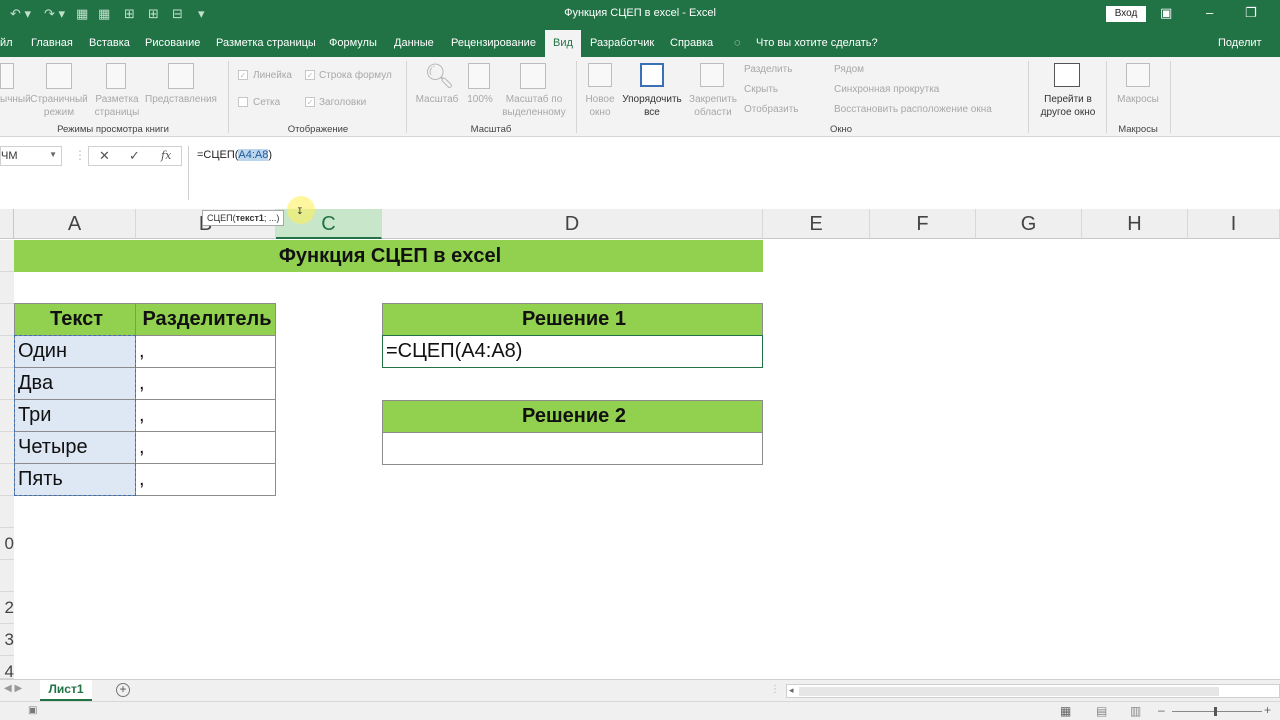 The width and height of the screenshot is (1280, 720). Describe the element at coordinates (691, 43) in the screenshot. I see `tab-help: Справка` at that location.